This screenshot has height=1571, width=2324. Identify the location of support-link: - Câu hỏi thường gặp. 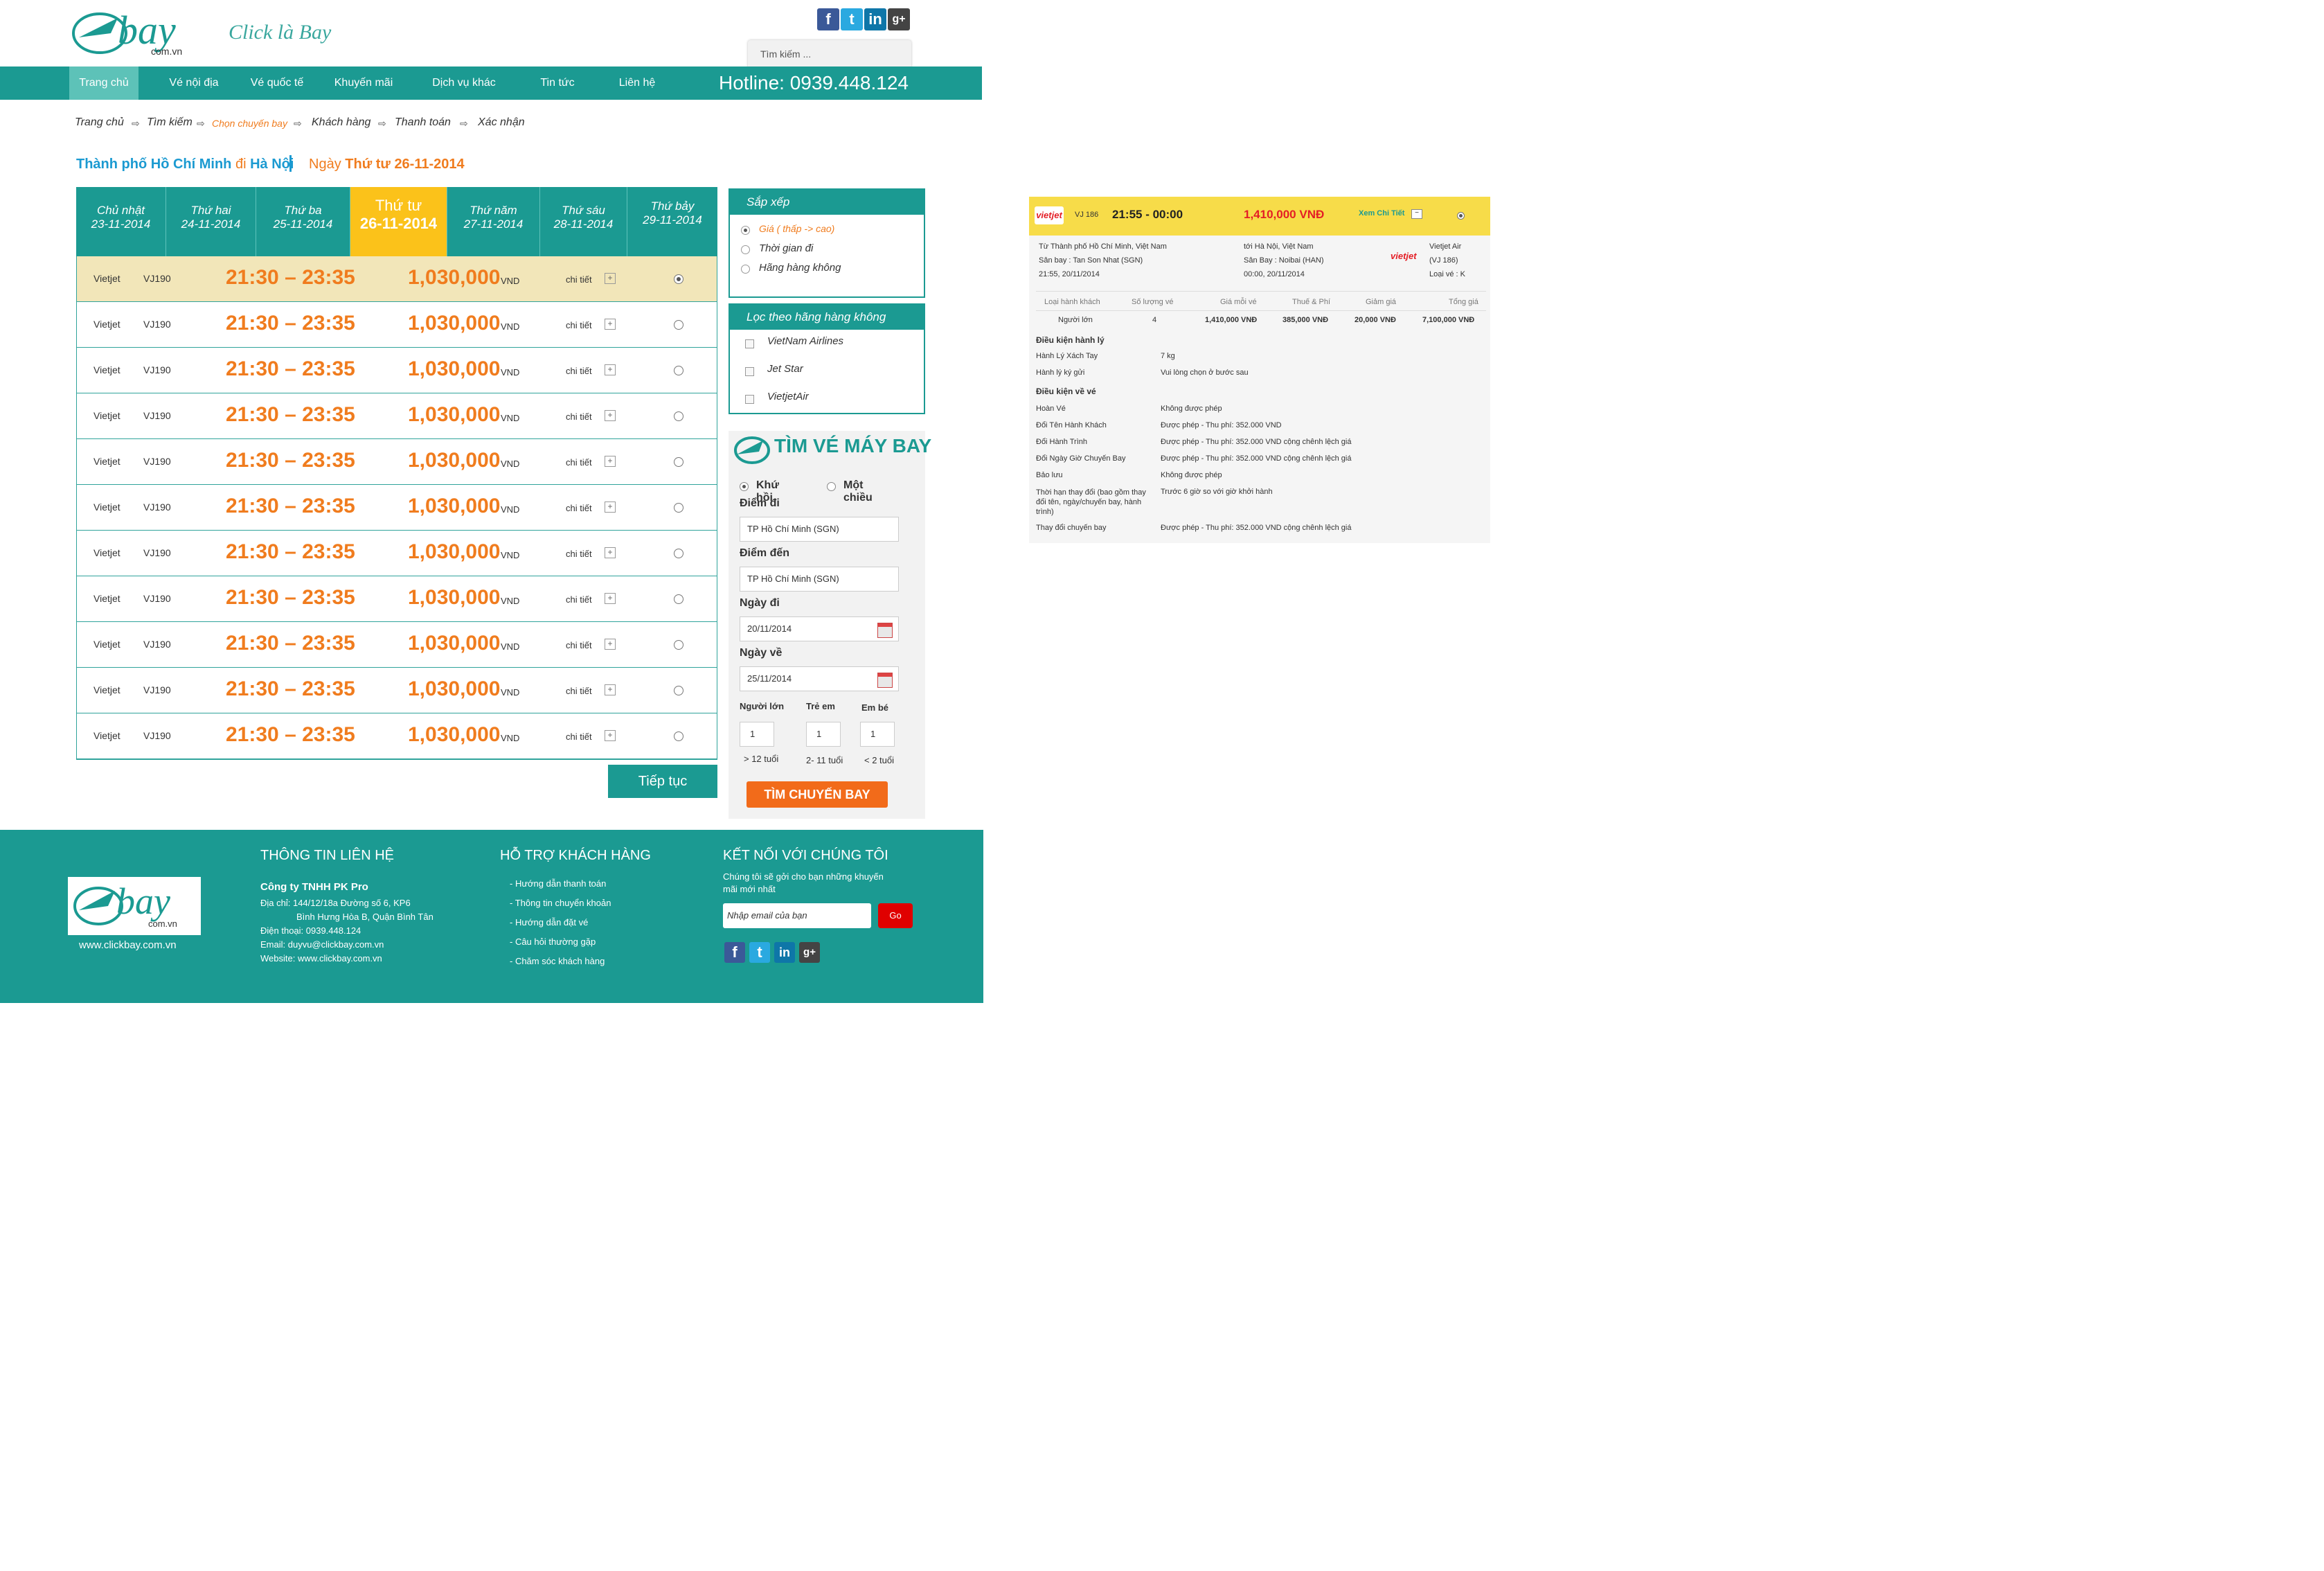
(553, 942).